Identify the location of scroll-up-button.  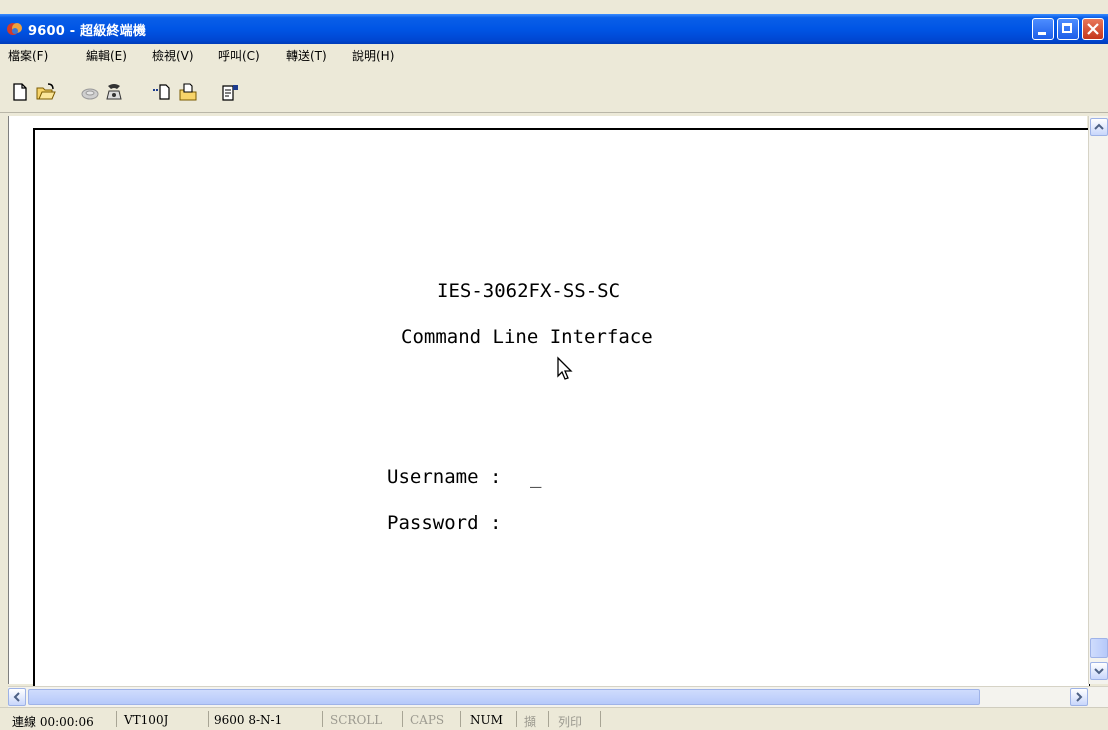
(1099, 127).